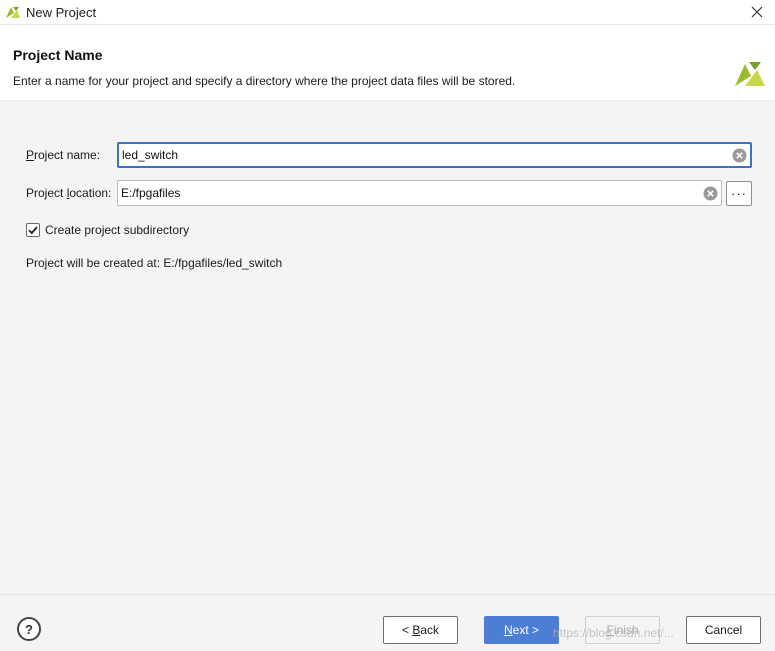 The height and width of the screenshot is (651, 775). I want to click on browse-button: ···, so click(739, 193).